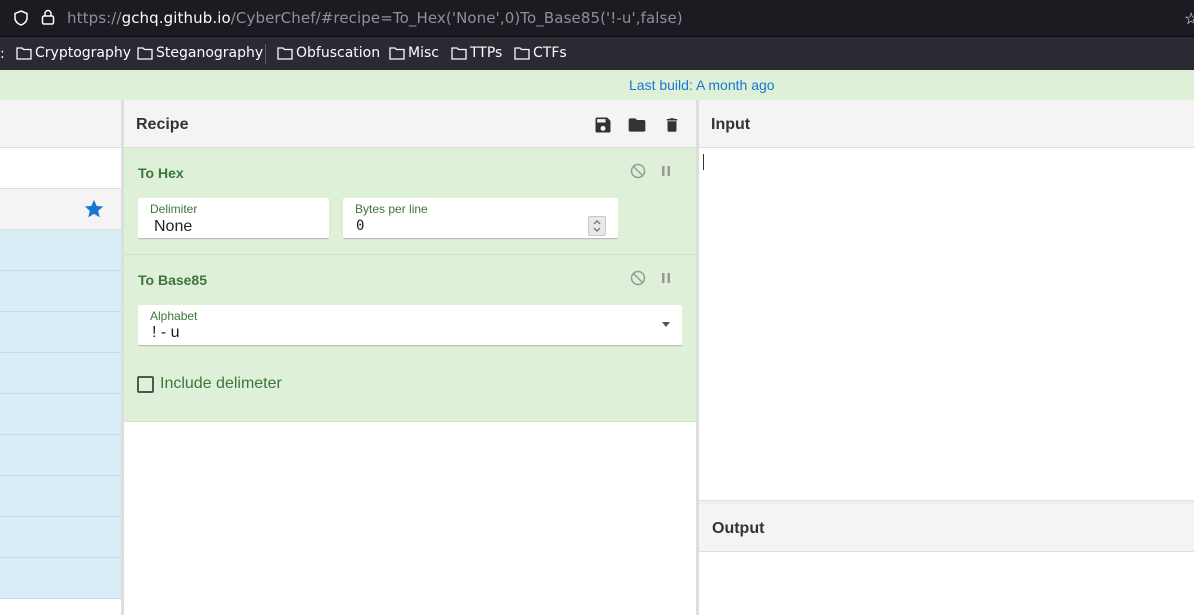 The image size is (1194, 615). I want to click on last-build-link: Last build: A month ago, so click(702, 85).